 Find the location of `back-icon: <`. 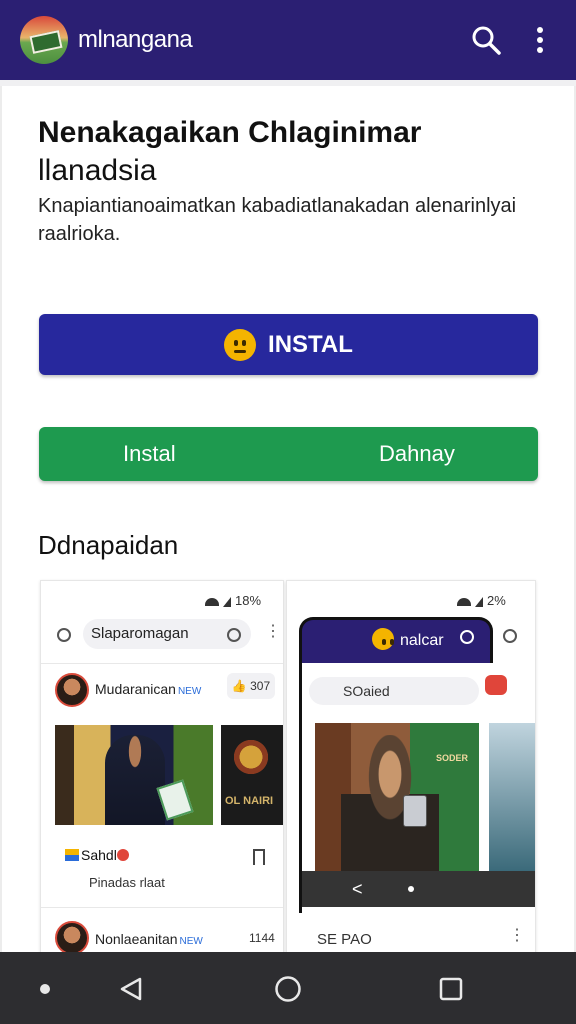

back-icon: < is located at coordinates (357, 889).